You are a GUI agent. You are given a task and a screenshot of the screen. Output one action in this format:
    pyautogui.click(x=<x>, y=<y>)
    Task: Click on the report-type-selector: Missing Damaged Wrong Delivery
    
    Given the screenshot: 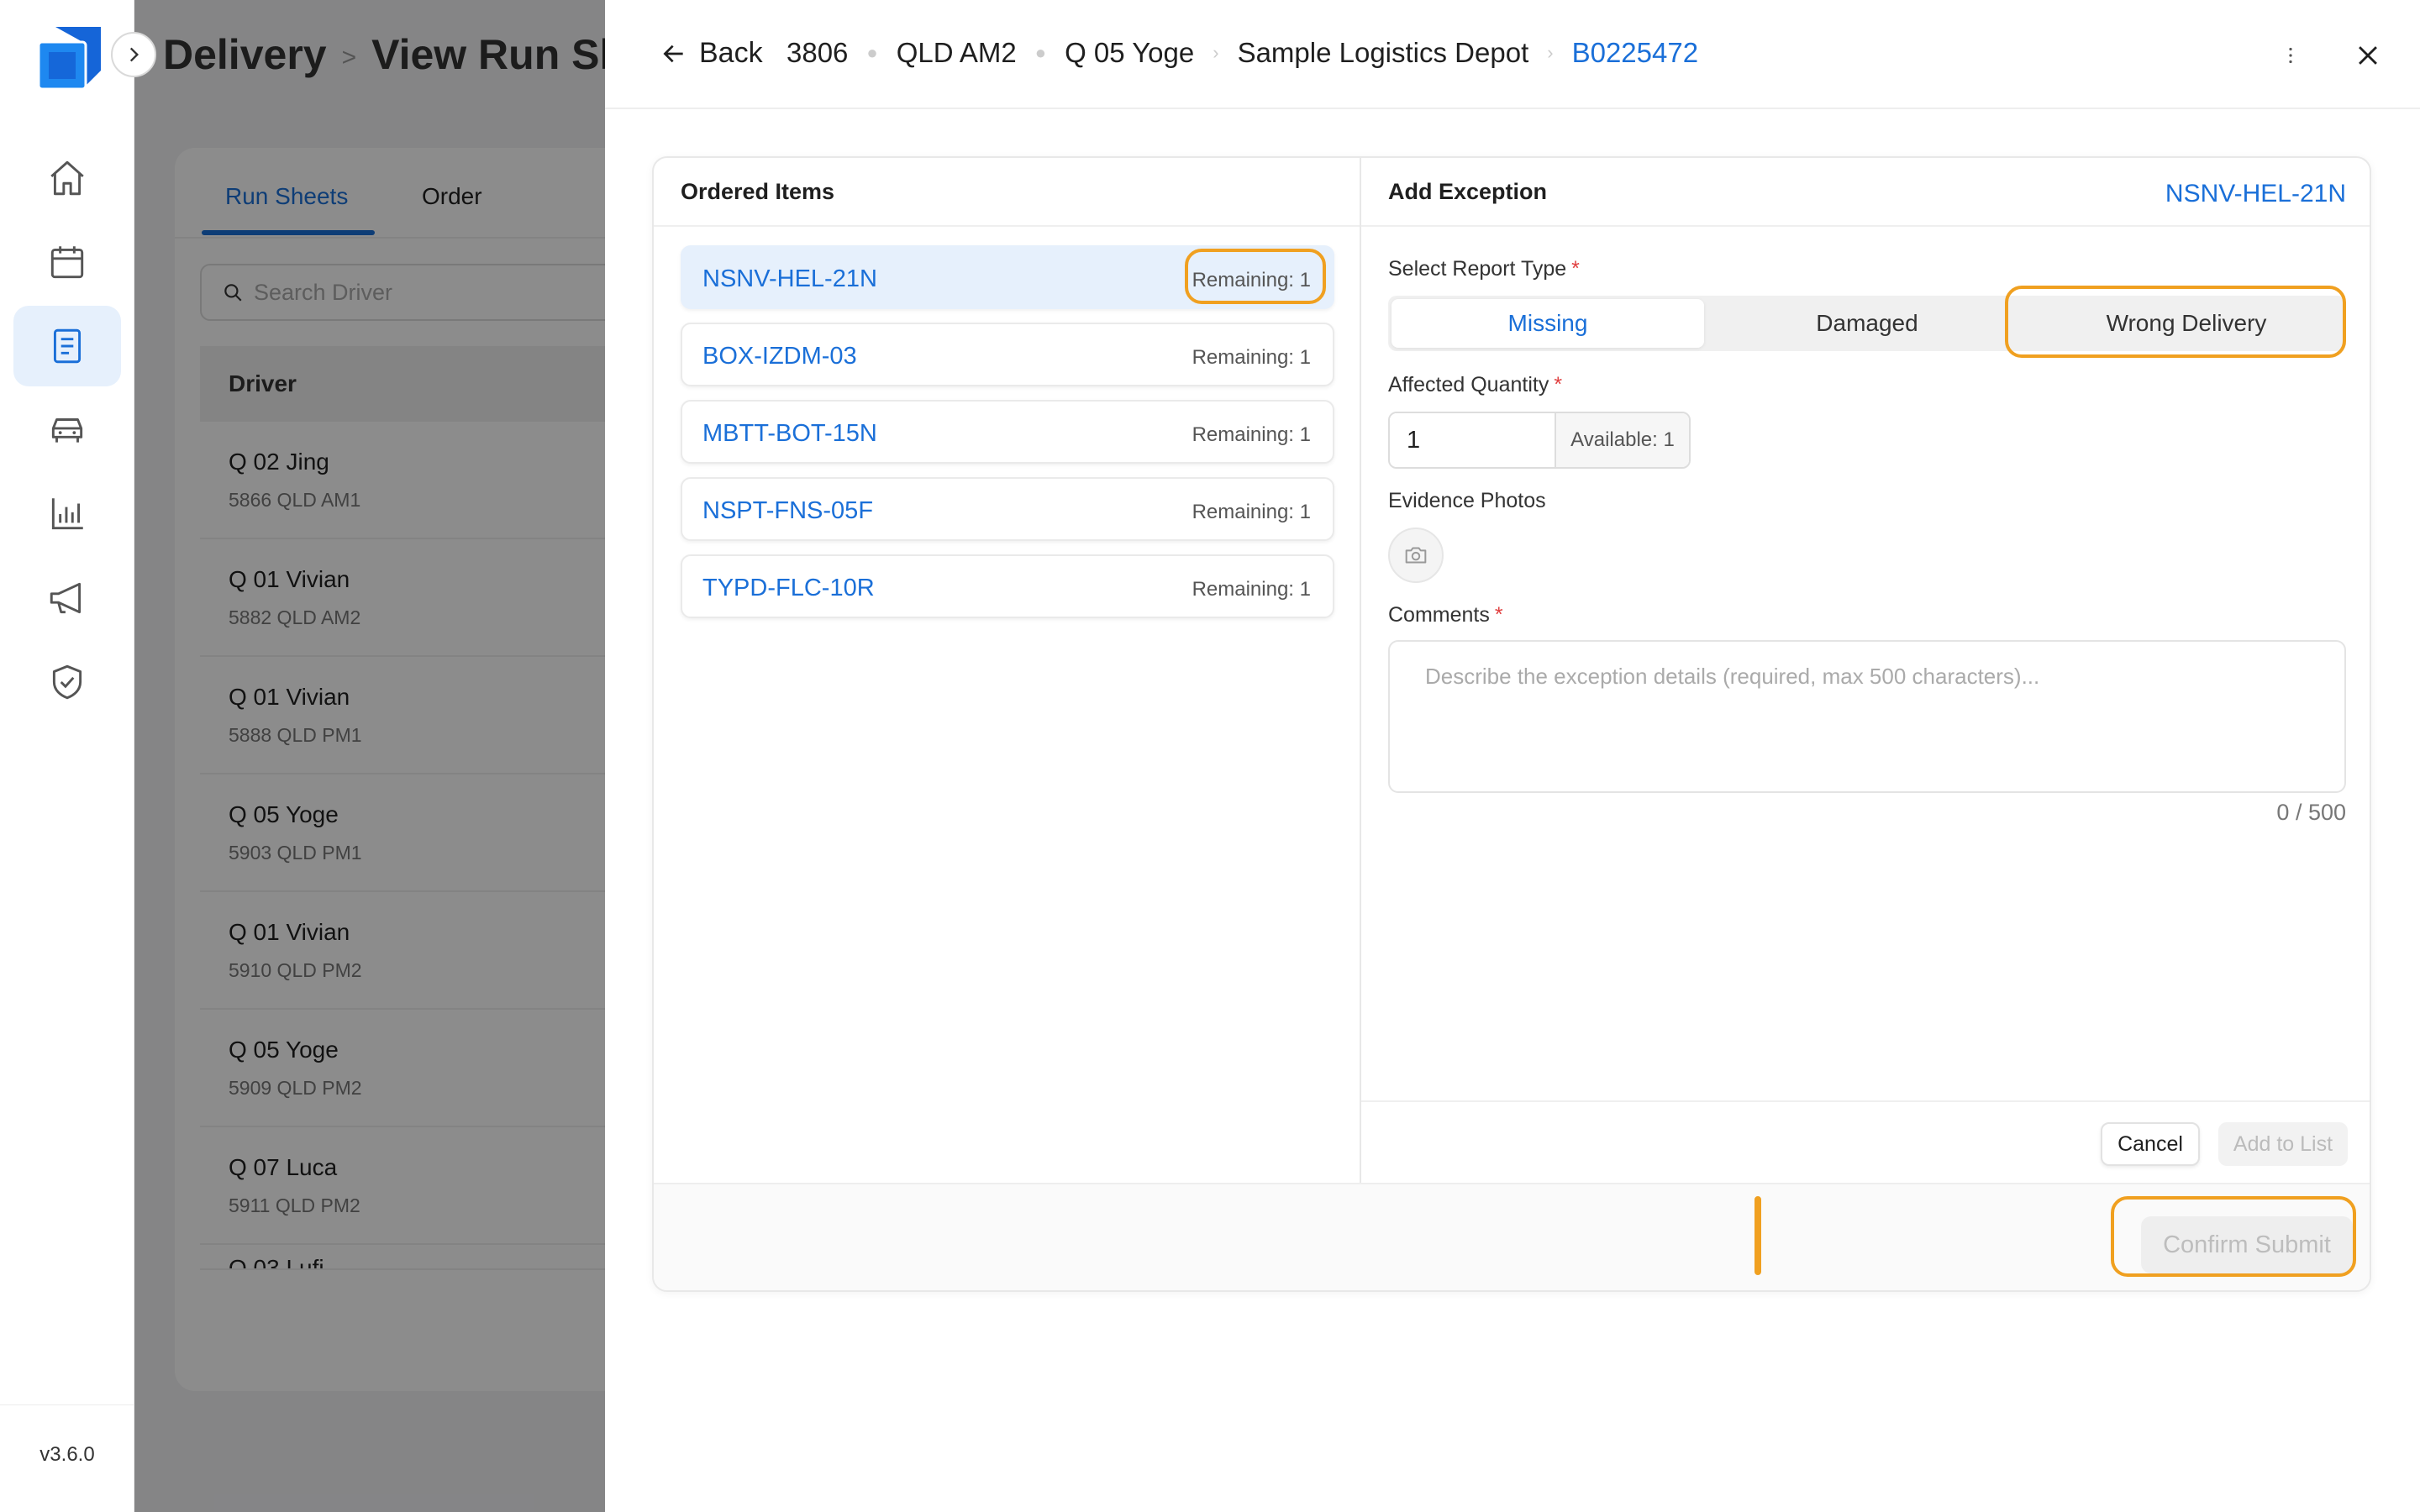 What is the action you would take?
    pyautogui.click(x=1867, y=323)
    